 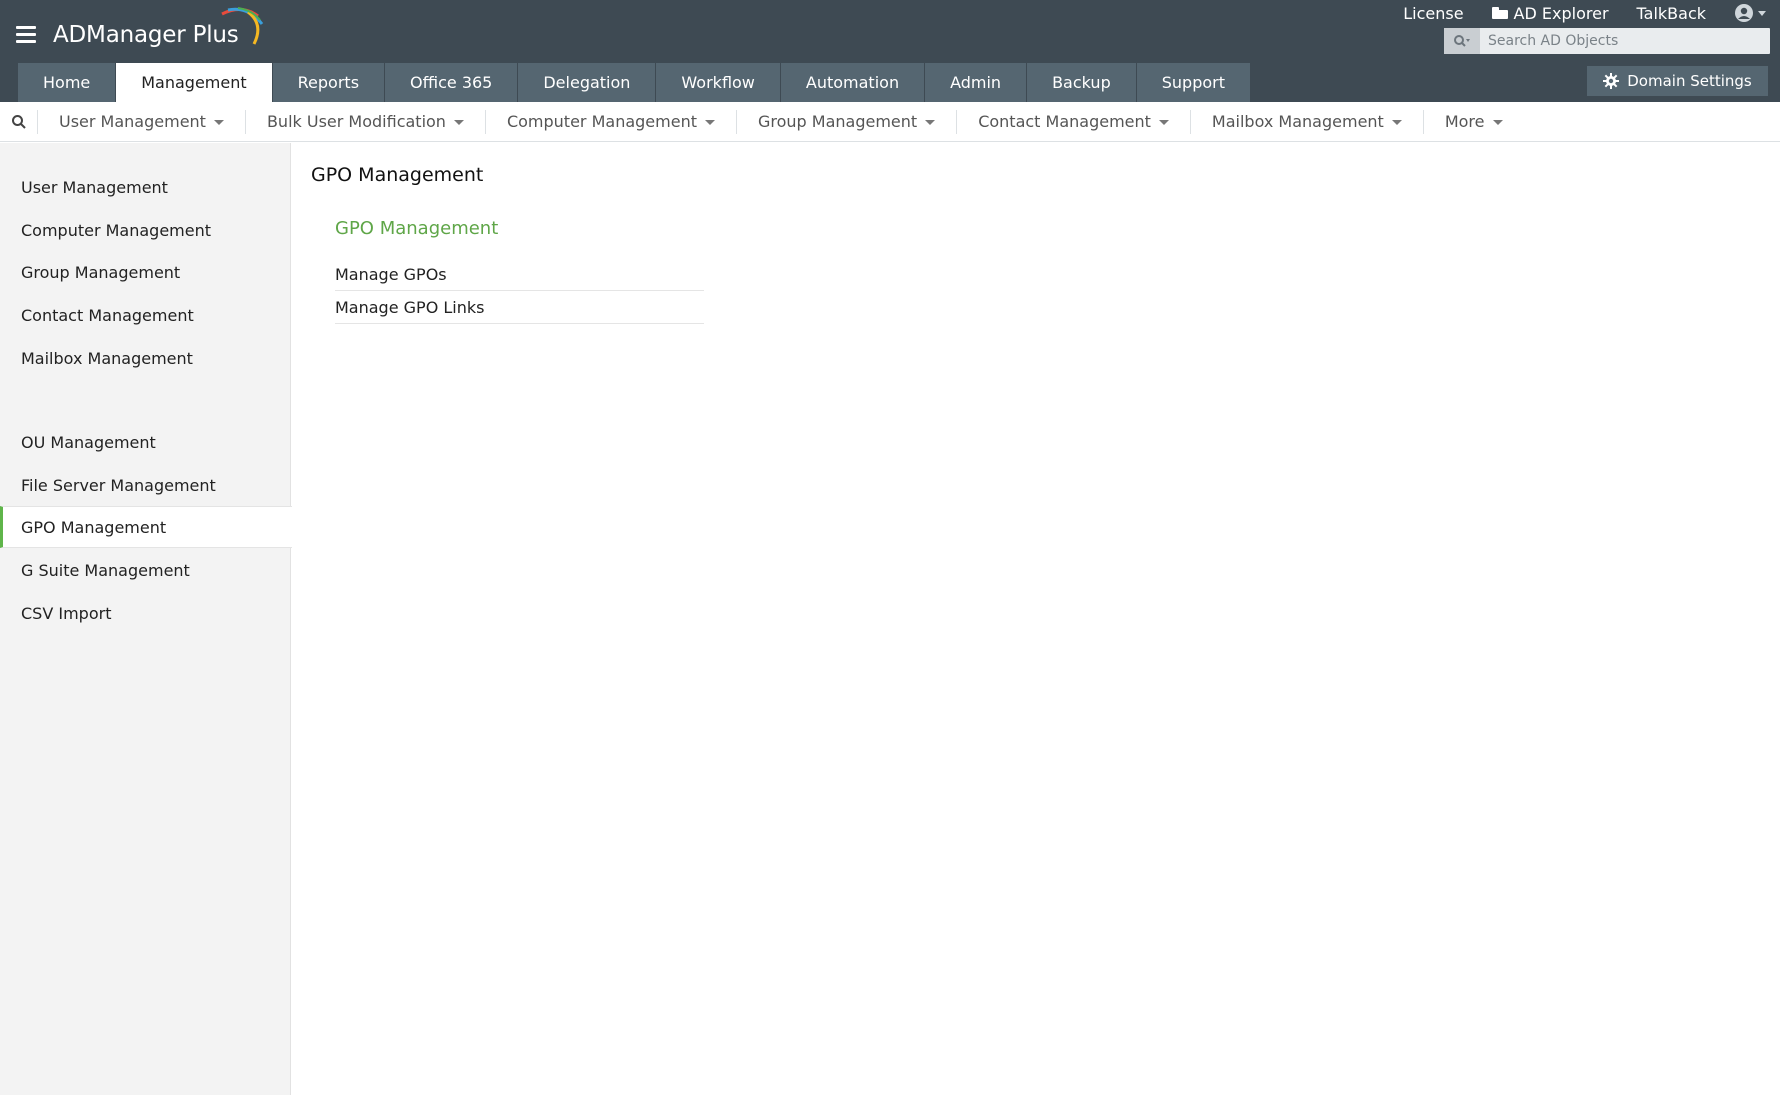 What do you see at coordinates (242, 26) in the screenshot?
I see `logo-swoosh-icon` at bounding box center [242, 26].